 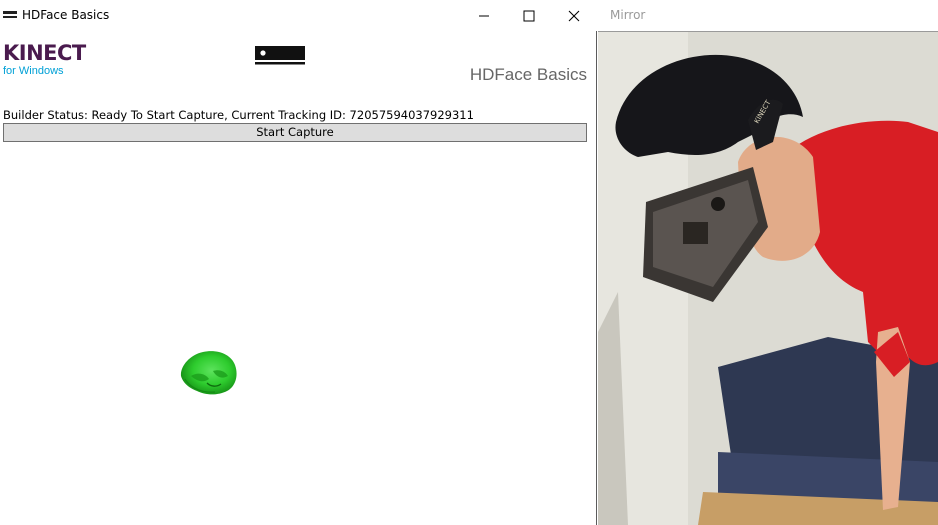 I want to click on logo-subtitle: for Windows, so click(x=44, y=71).